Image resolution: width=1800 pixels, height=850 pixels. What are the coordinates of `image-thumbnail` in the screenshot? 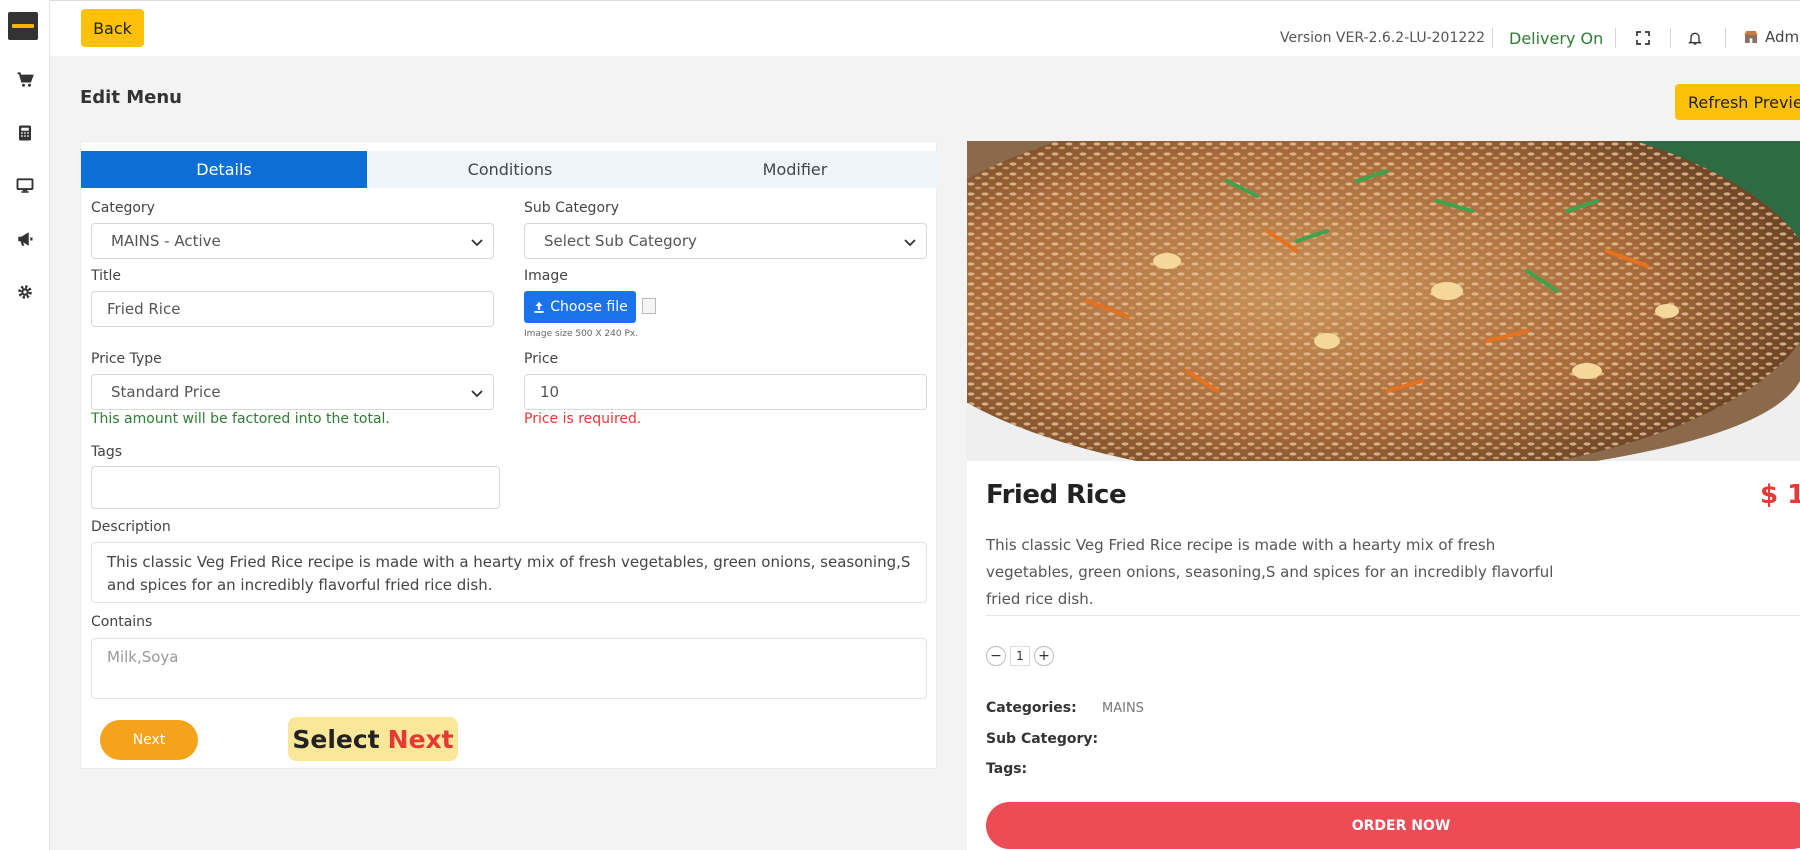 It's located at (649, 306).